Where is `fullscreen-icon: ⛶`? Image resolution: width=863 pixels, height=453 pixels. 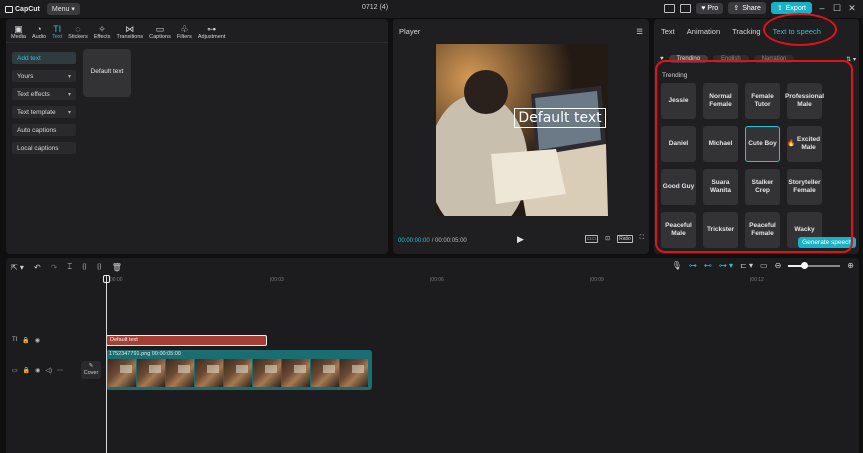
fullscreen-icon: ⛶ is located at coordinates (642, 239).